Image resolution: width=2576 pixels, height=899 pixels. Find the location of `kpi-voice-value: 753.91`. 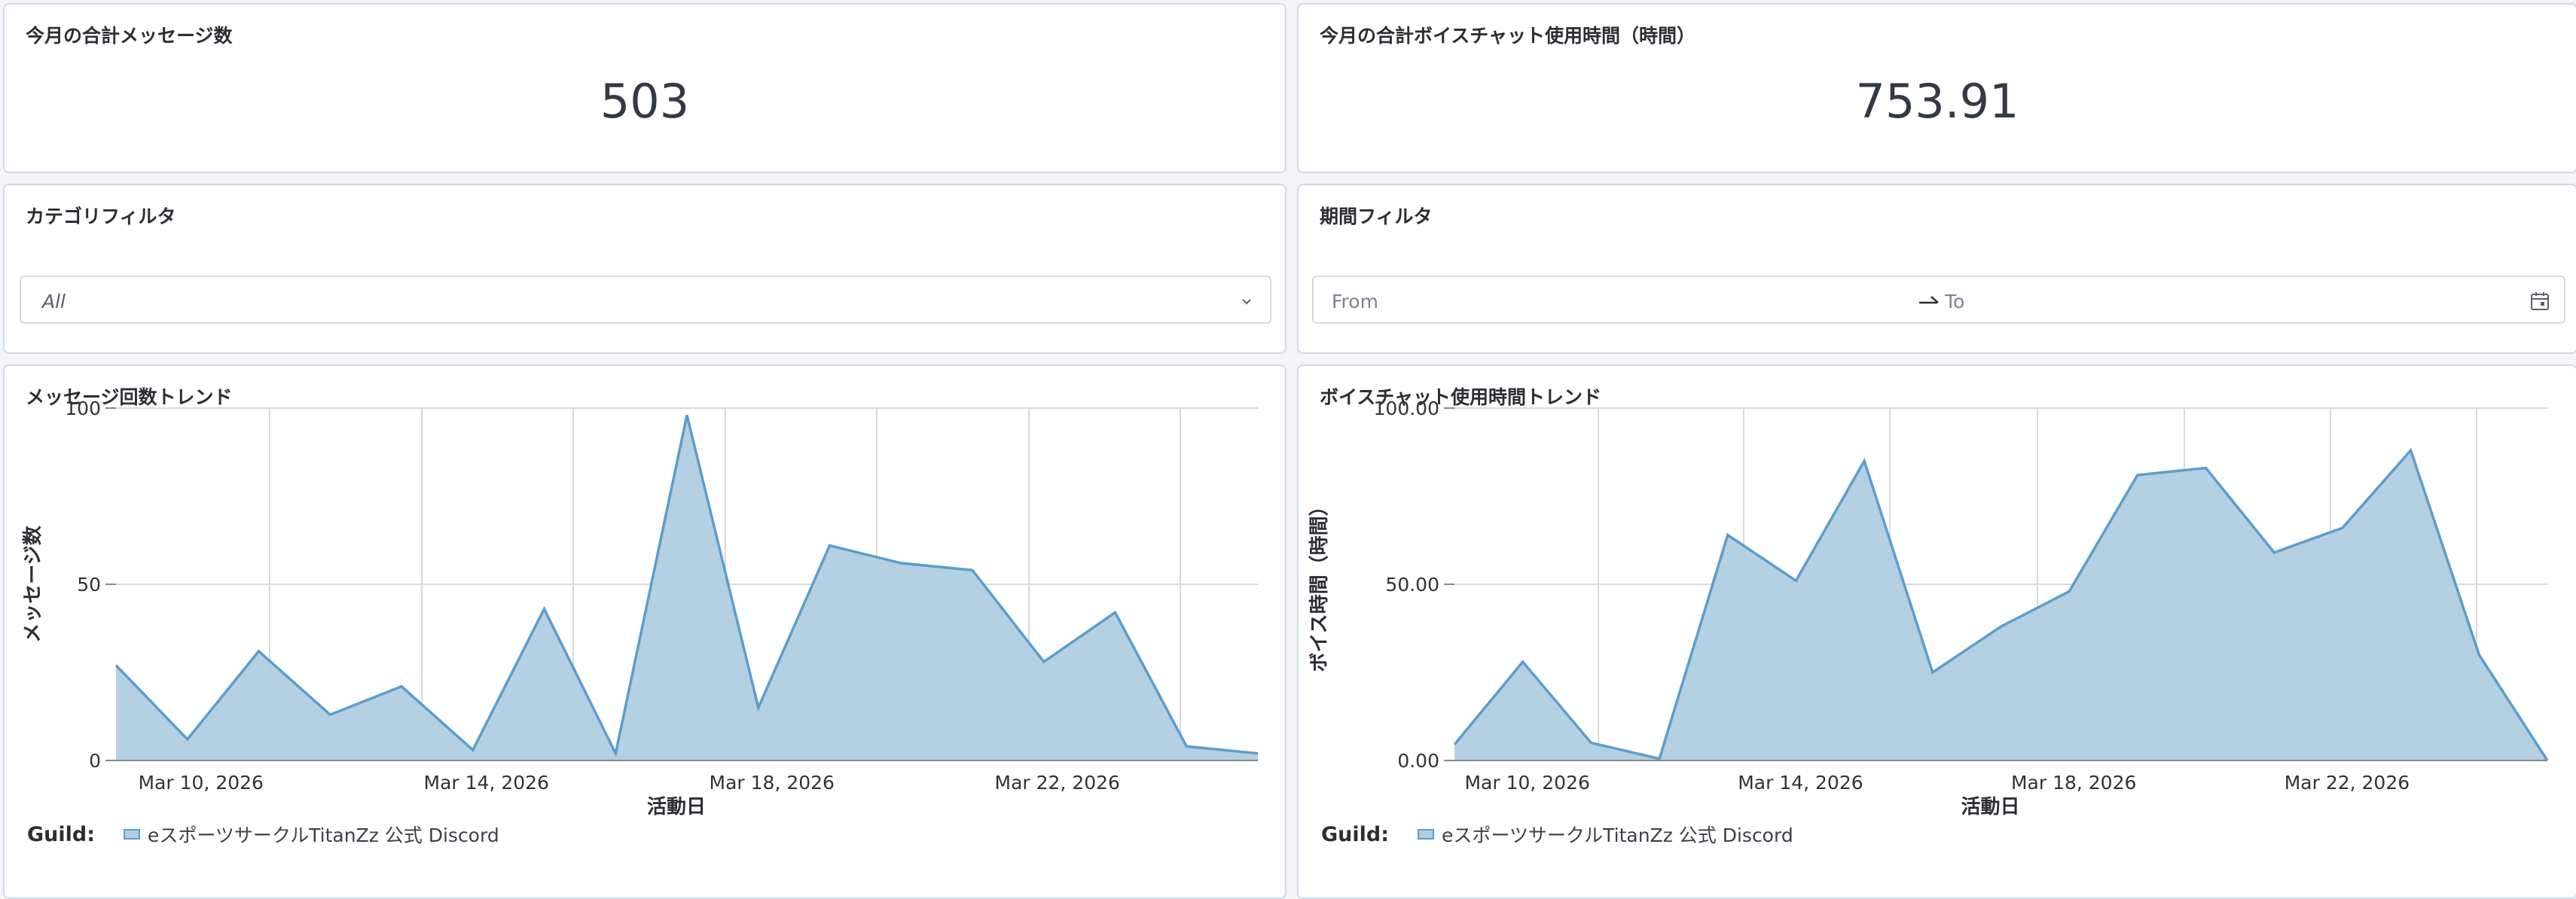

kpi-voice-value: 753.91 is located at coordinates (1938, 101).